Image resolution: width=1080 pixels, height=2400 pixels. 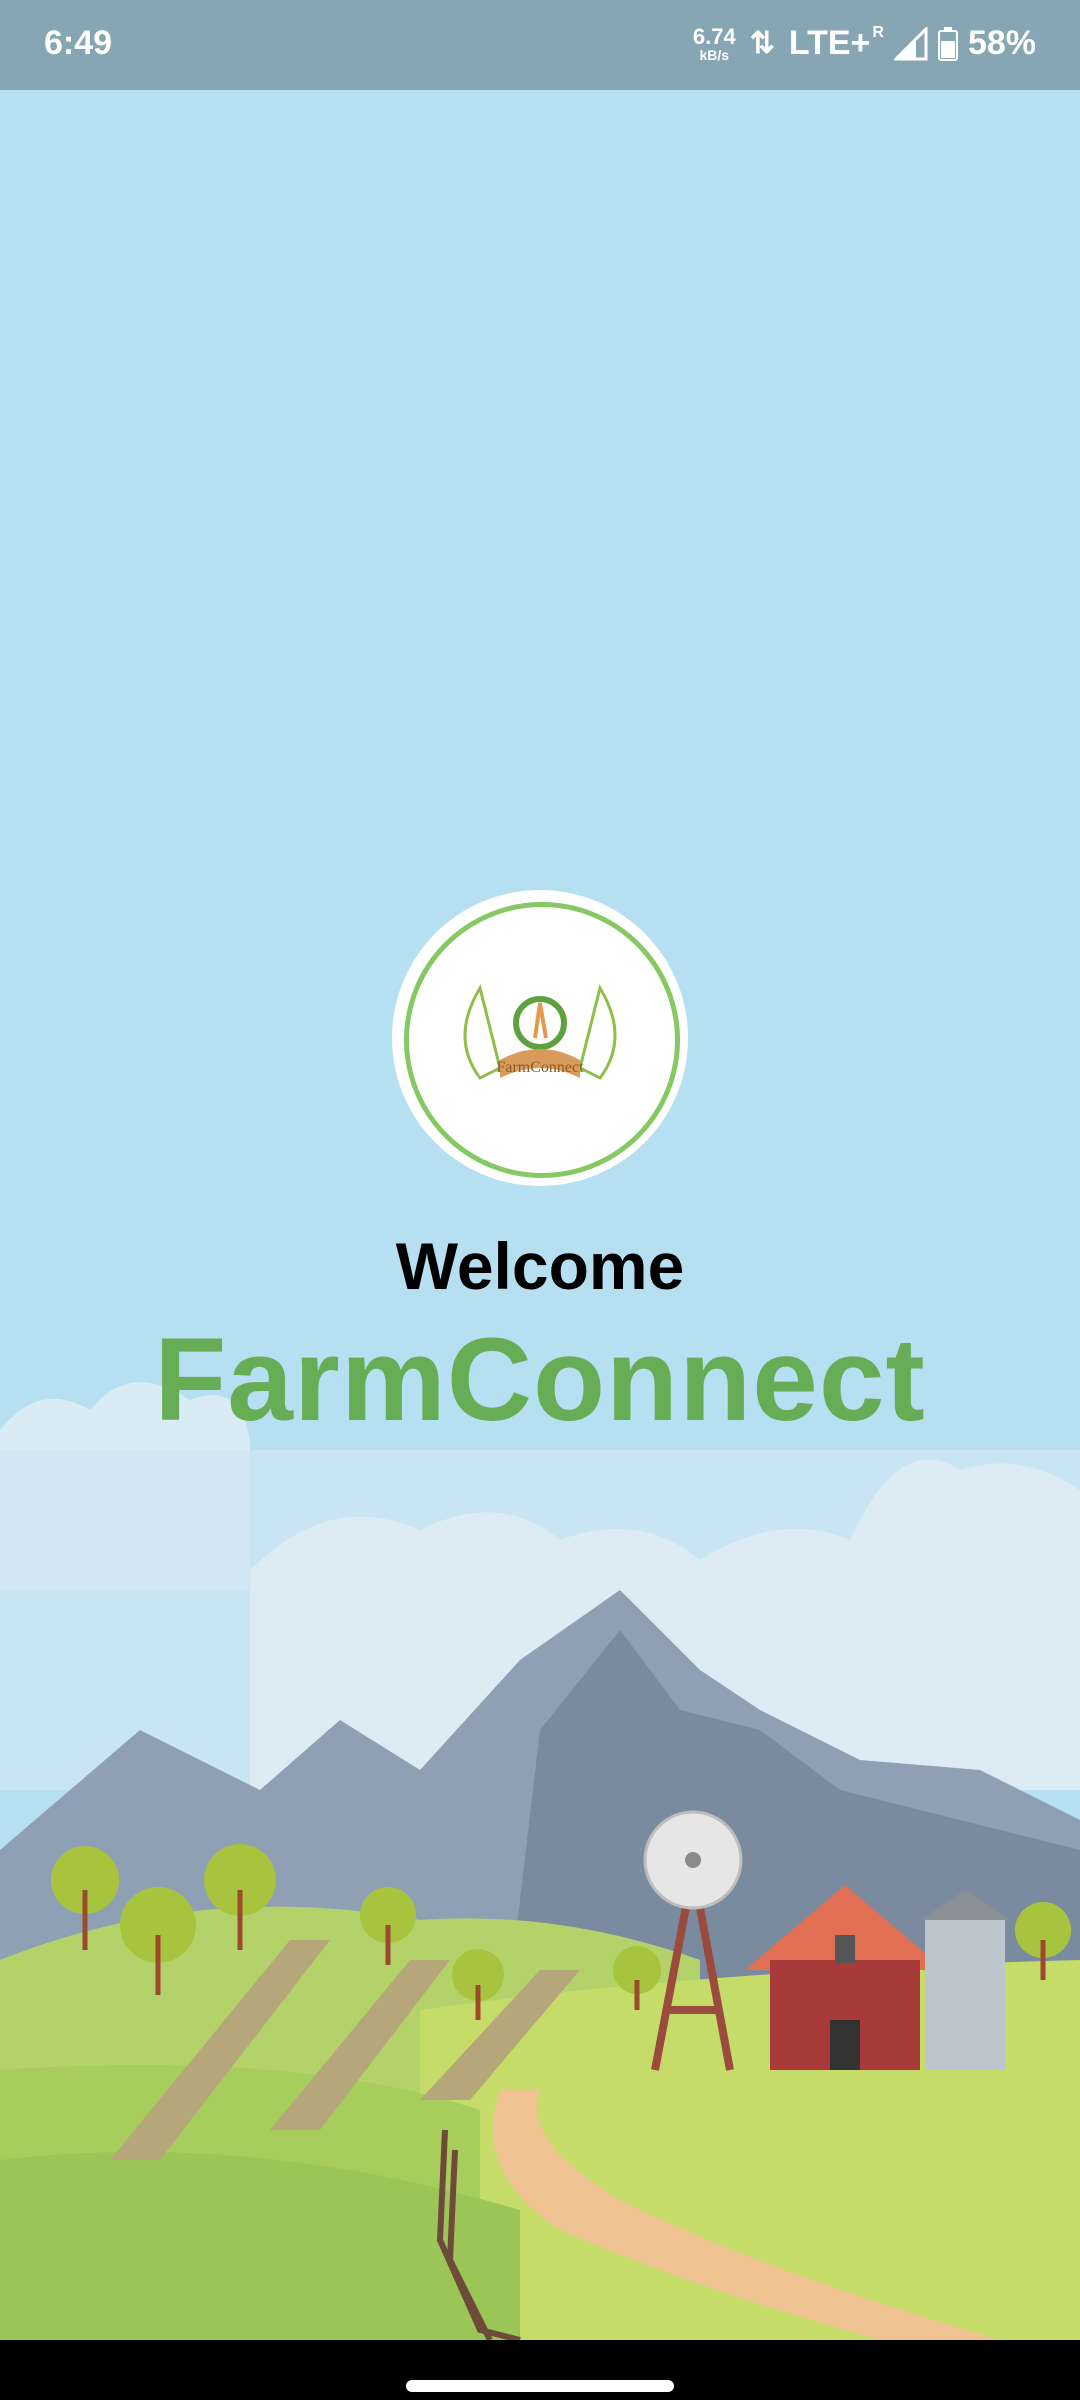 I want to click on network-type: LTE+ R, so click(x=836, y=43).